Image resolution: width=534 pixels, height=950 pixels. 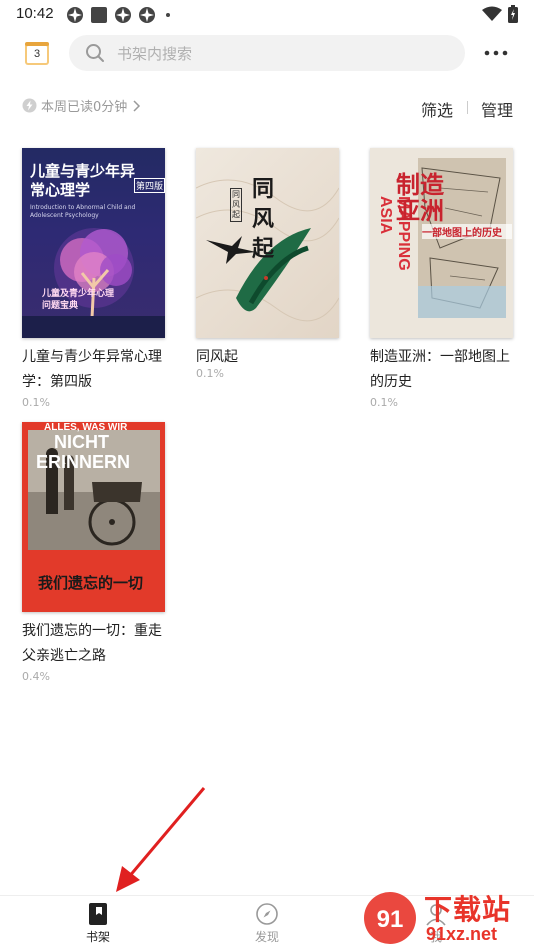 I want to click on watermark-logo-icon: 91, so click(x=390, y=918).